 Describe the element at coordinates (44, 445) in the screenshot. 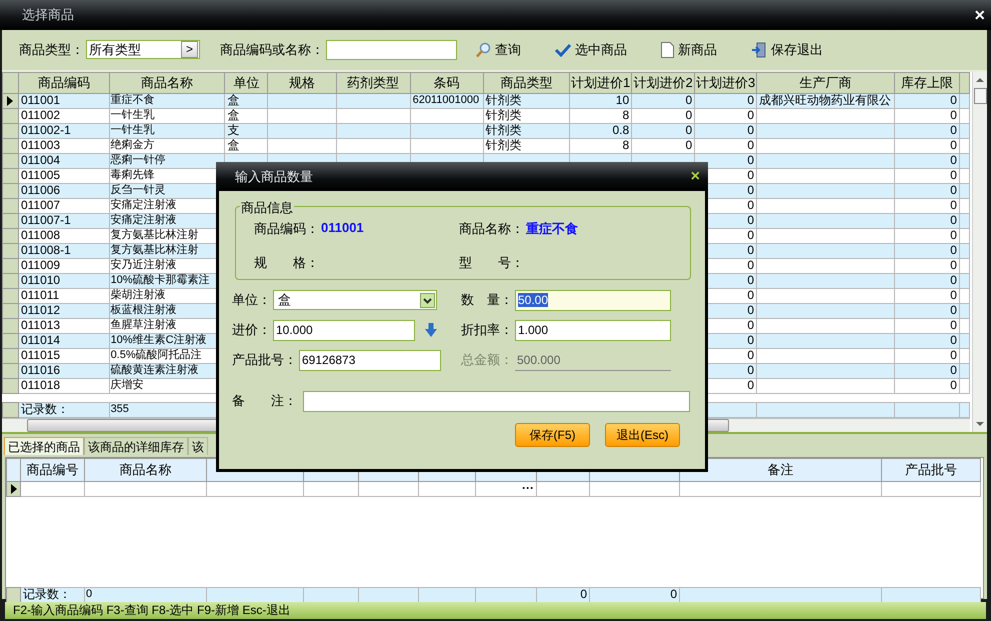

I see `tab: 已选择的商品` at that location.